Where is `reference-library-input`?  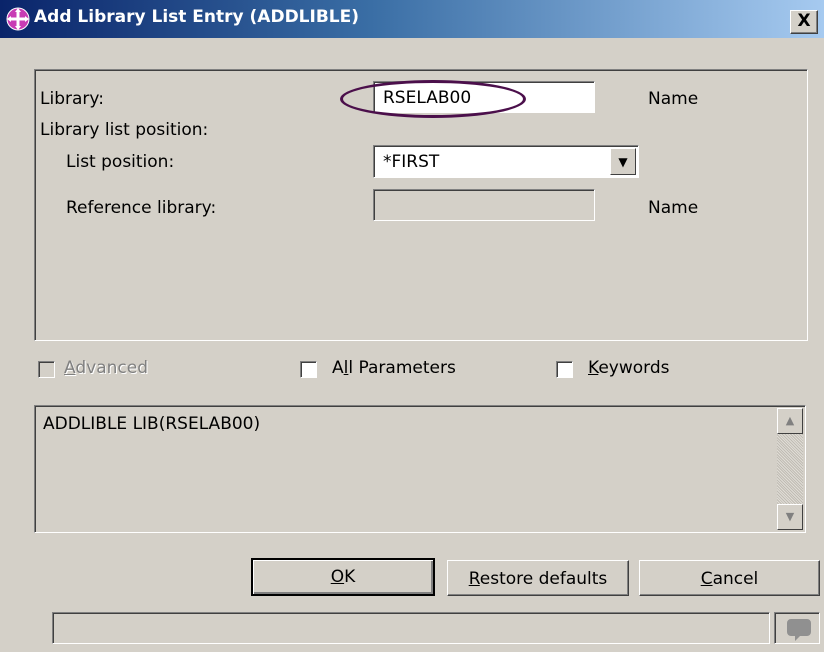 reference-library-input is located at coordinates (484, 205).